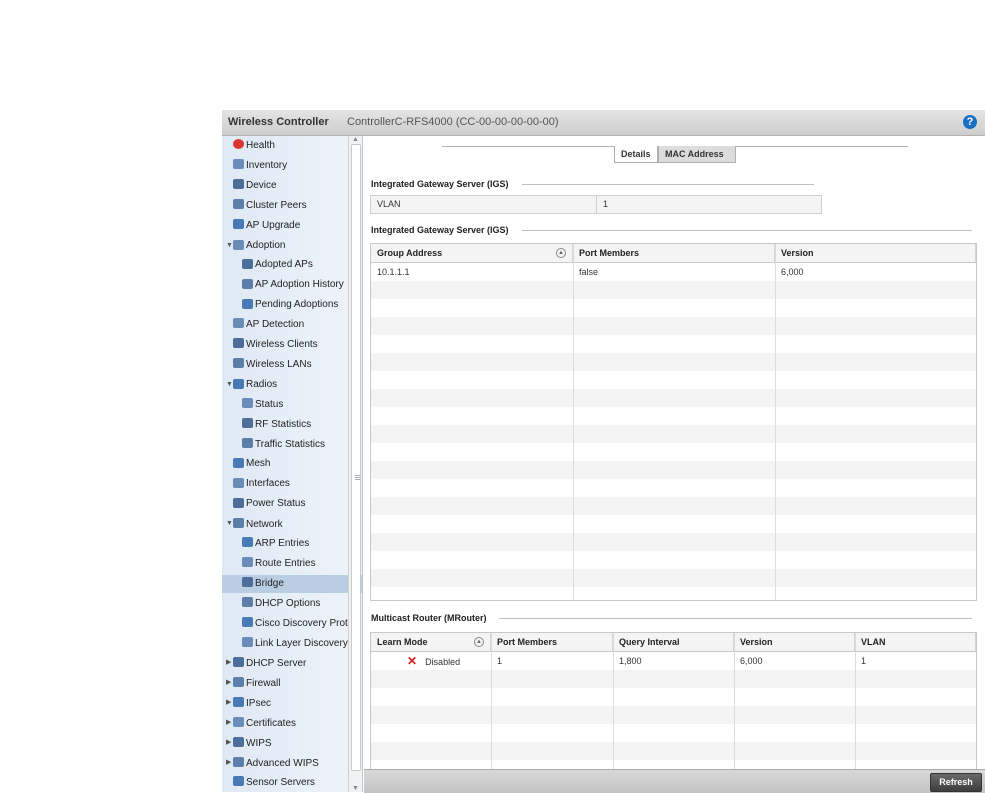 The image size is (985, 793). Describe the element at coordinates (259, 703) in the screenshot. I see `sidebar-item-label: IPsec` at that location.